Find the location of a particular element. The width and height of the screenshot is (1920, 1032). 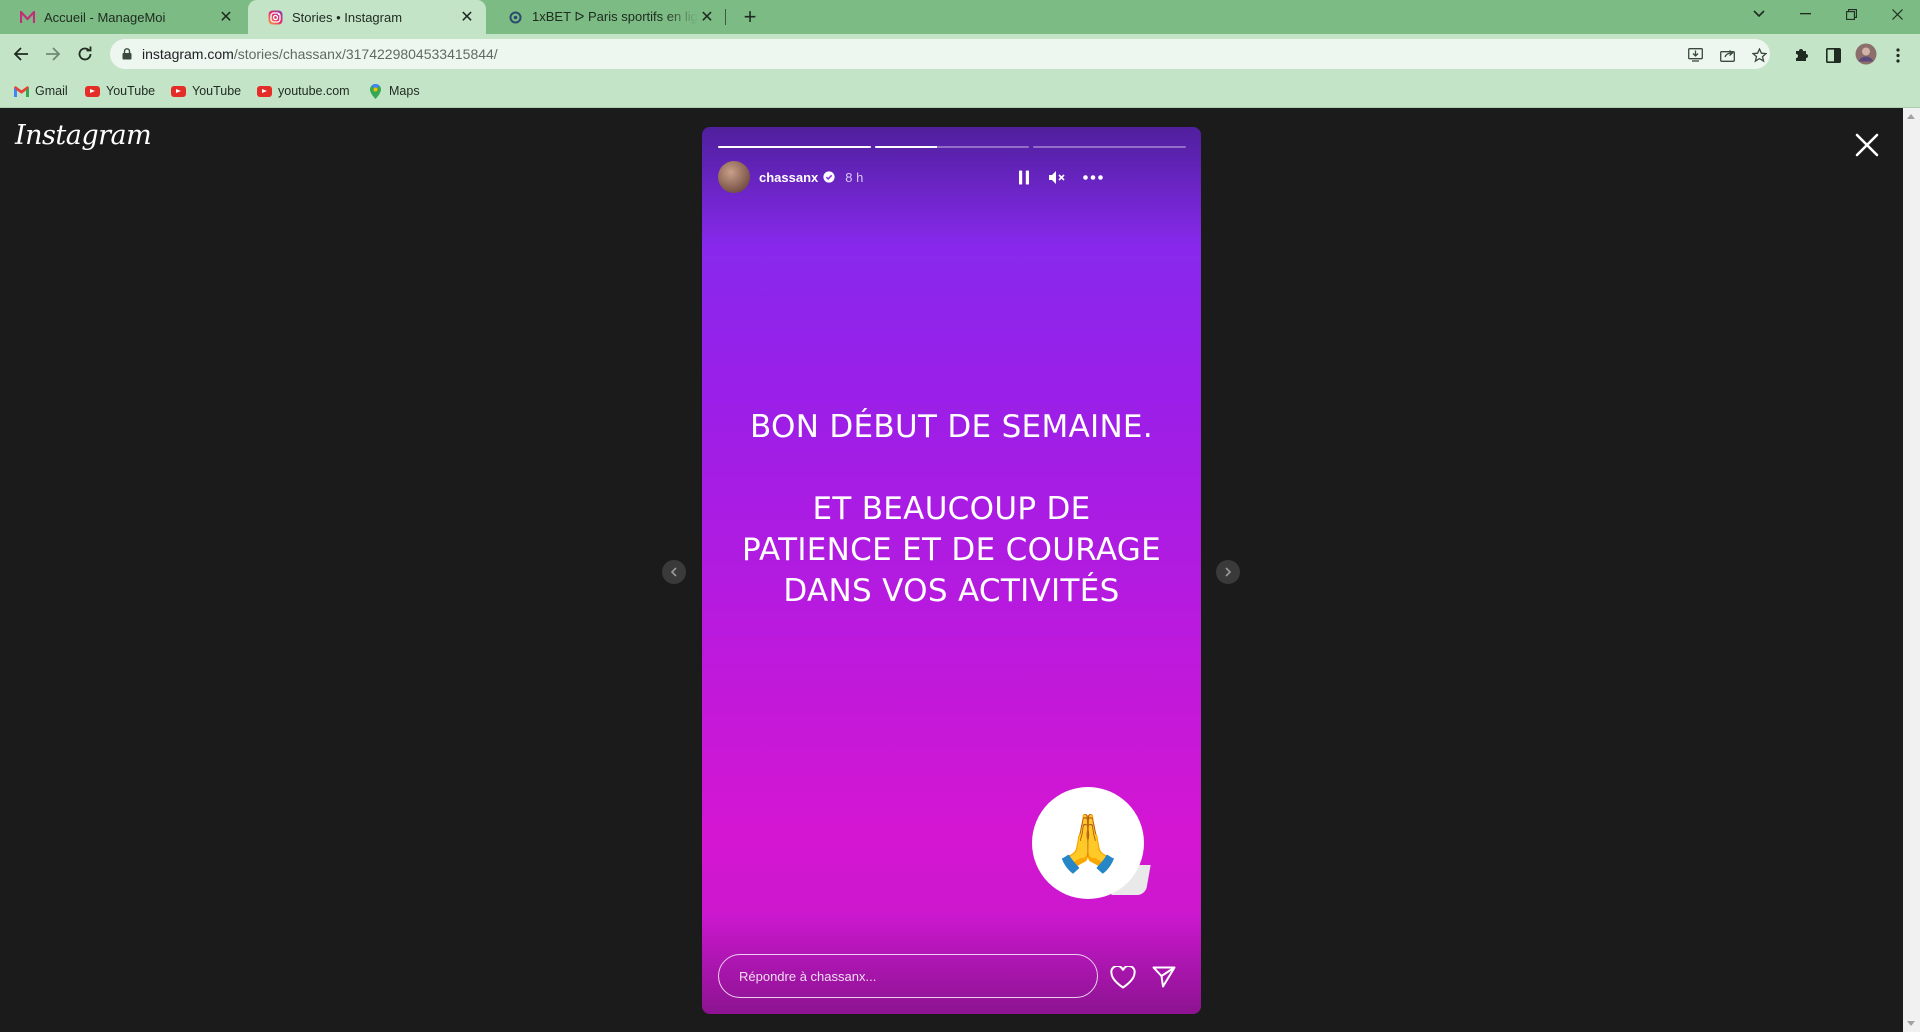

heart-icon is located at coordinates (1123, 977).